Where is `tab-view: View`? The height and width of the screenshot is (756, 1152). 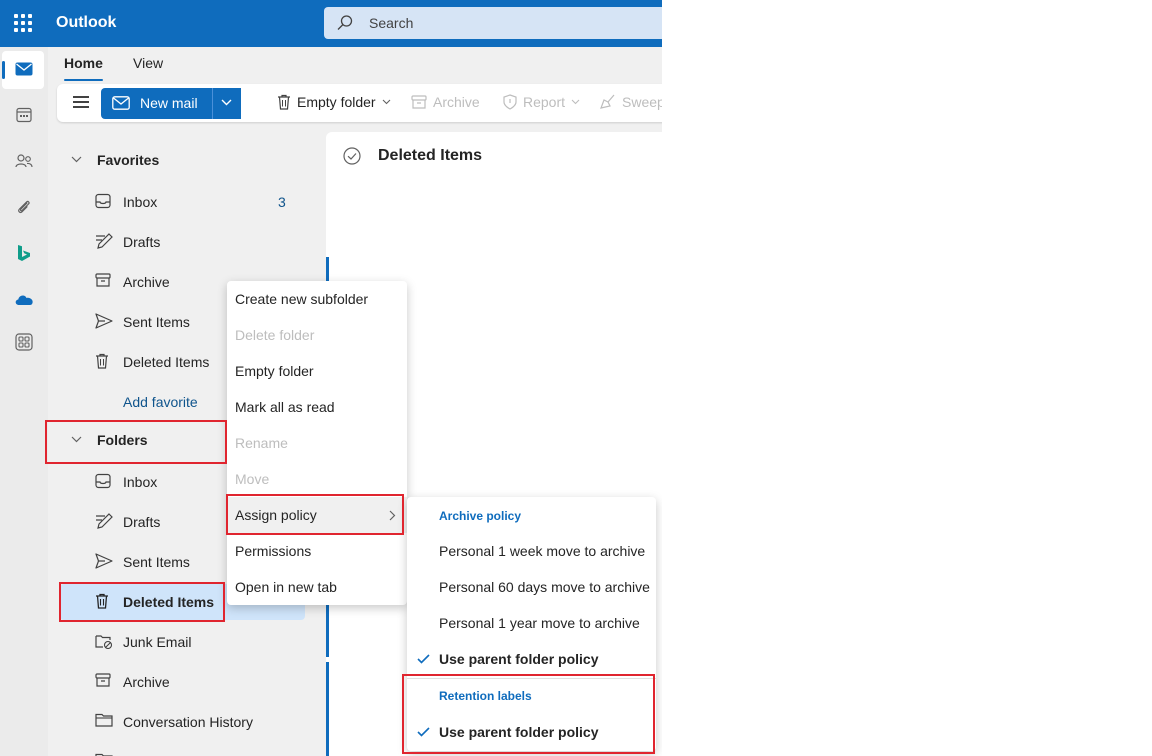 tab-view: View is located at coordinates (148, 63).